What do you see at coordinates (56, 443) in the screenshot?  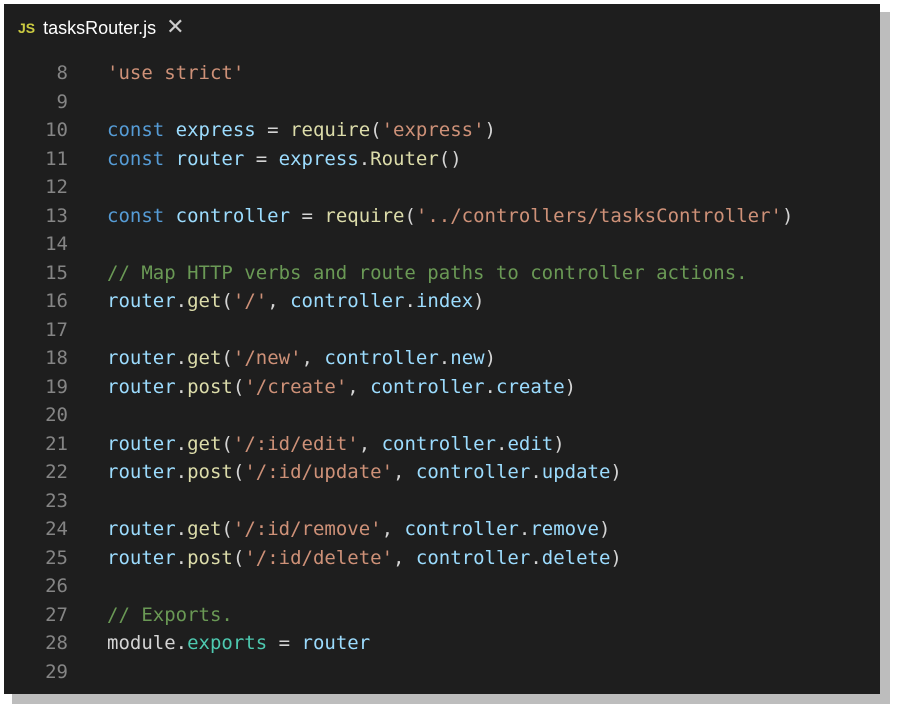 I see `line-number: 21` at bounding box center [56, 443].